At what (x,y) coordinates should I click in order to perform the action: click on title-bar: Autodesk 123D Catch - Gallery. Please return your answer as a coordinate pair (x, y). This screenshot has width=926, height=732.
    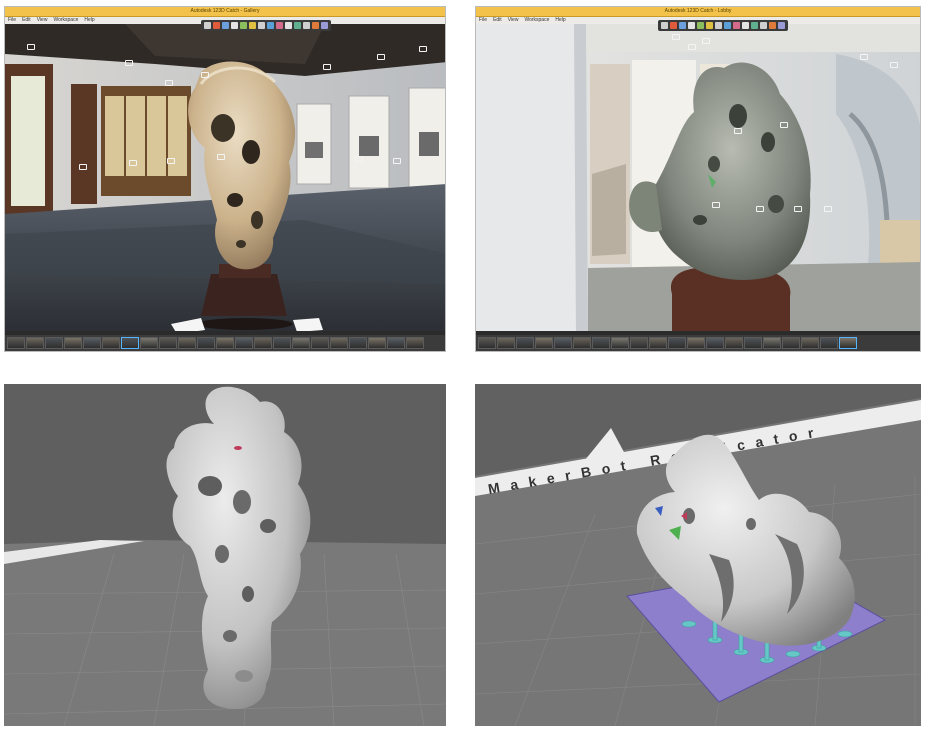
    Looking at the image, I should click on (225, 12).